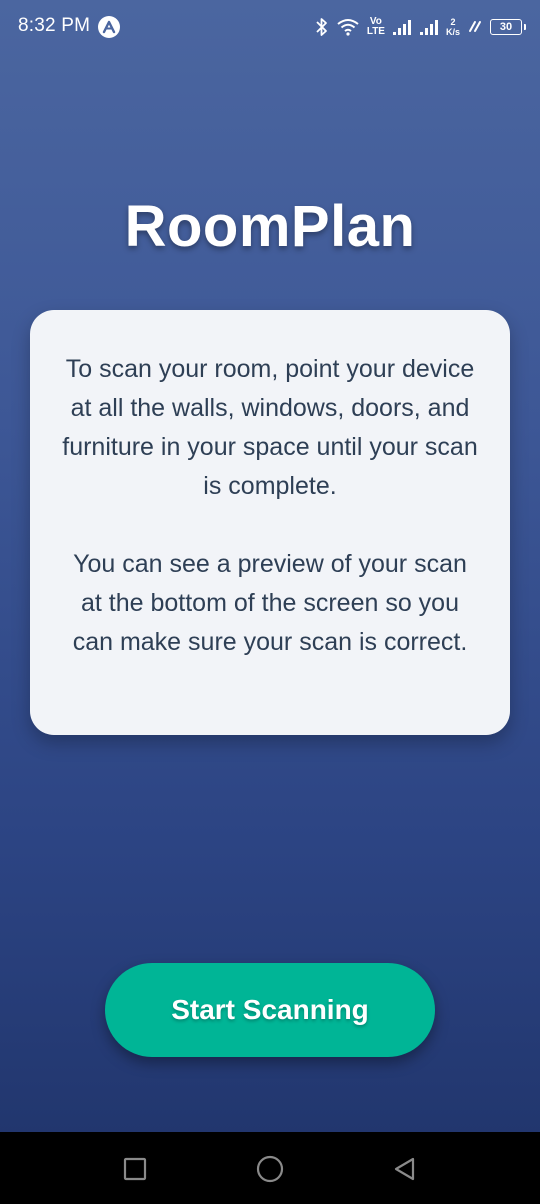  What do you see at coordinates (135, 1169) in the screenshot?
I see `square-recents-icon` at bounding box center [135, 1169].